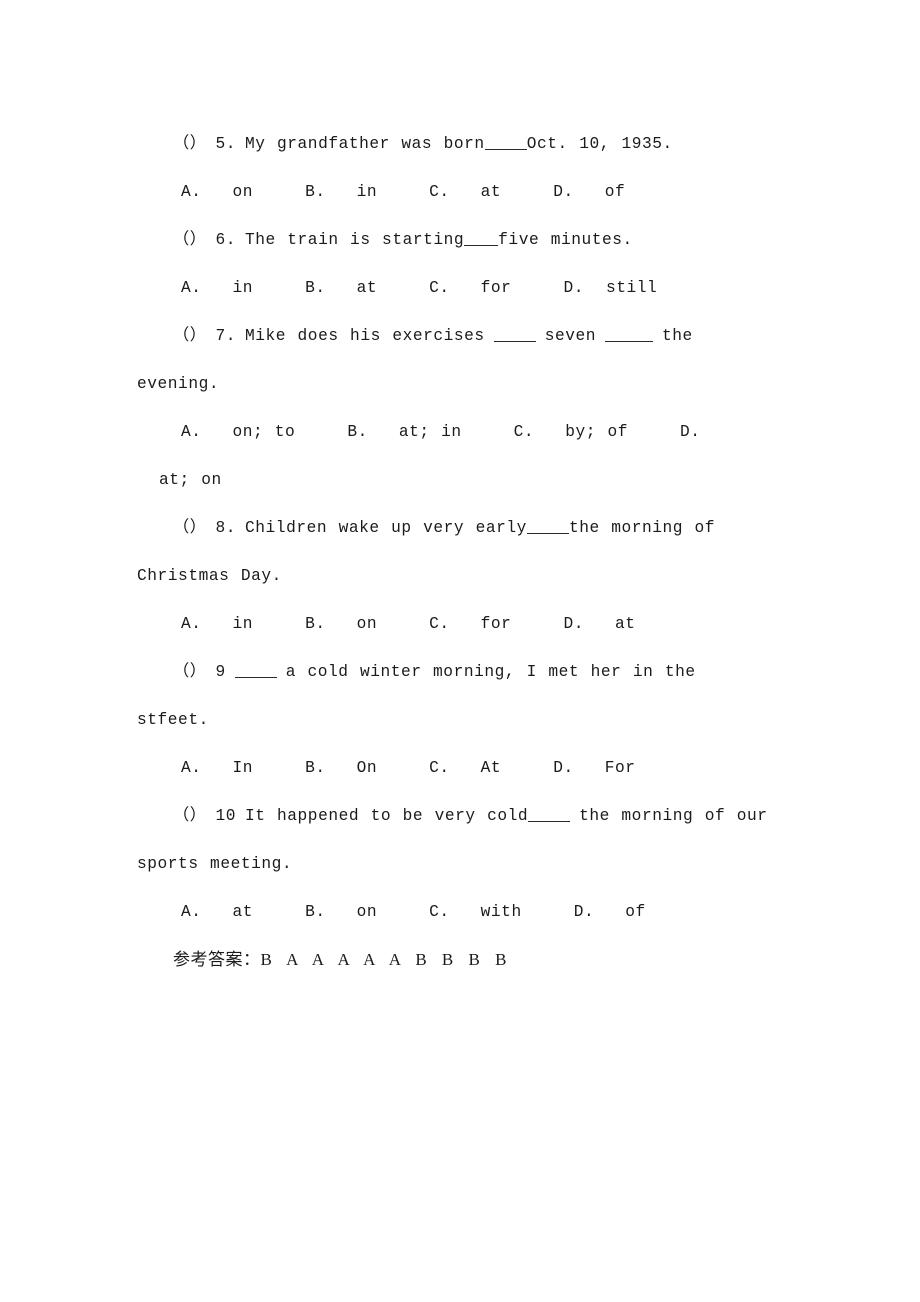  Describe the element at coordinates (480, 768) in the screenshot. I see `option-9-c-value: At` at that location.